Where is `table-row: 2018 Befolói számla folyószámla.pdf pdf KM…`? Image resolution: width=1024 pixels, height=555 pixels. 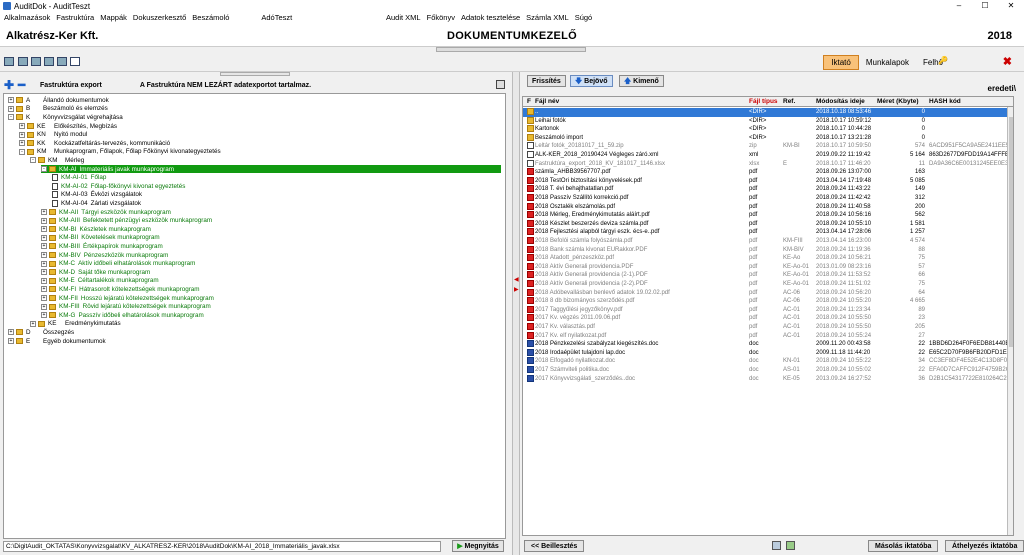
table-row: 2018 Befolói számla folyószámla.pdf pdf KM… is located at coordinates (768, 241).